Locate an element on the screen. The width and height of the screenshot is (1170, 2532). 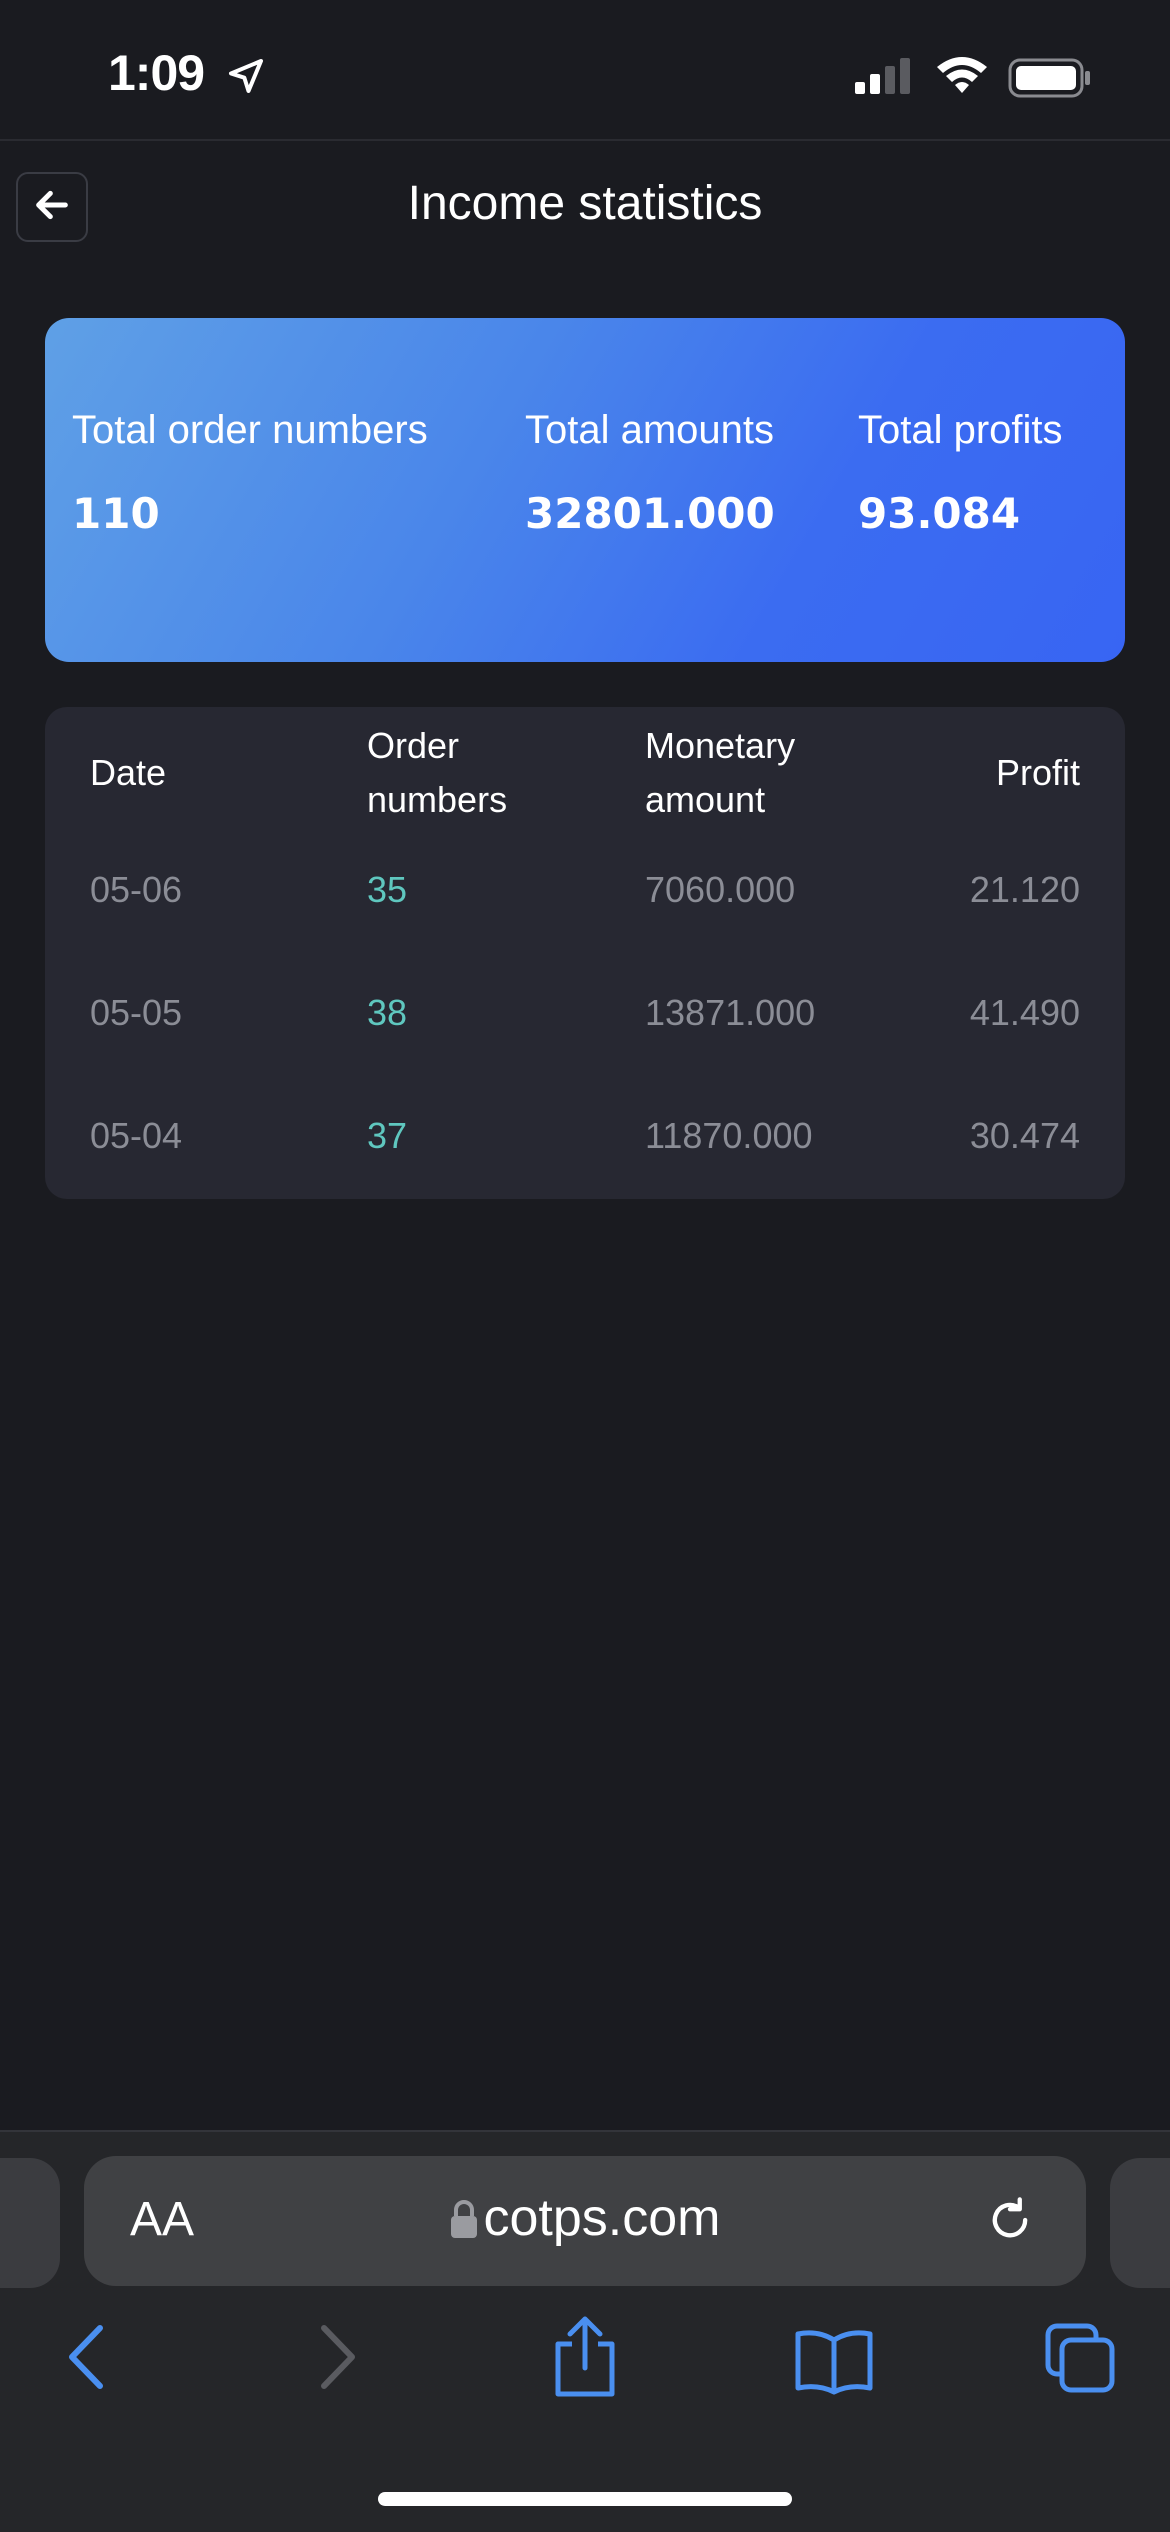
summary-label: Total amounts is located at coordinates (650, 430).